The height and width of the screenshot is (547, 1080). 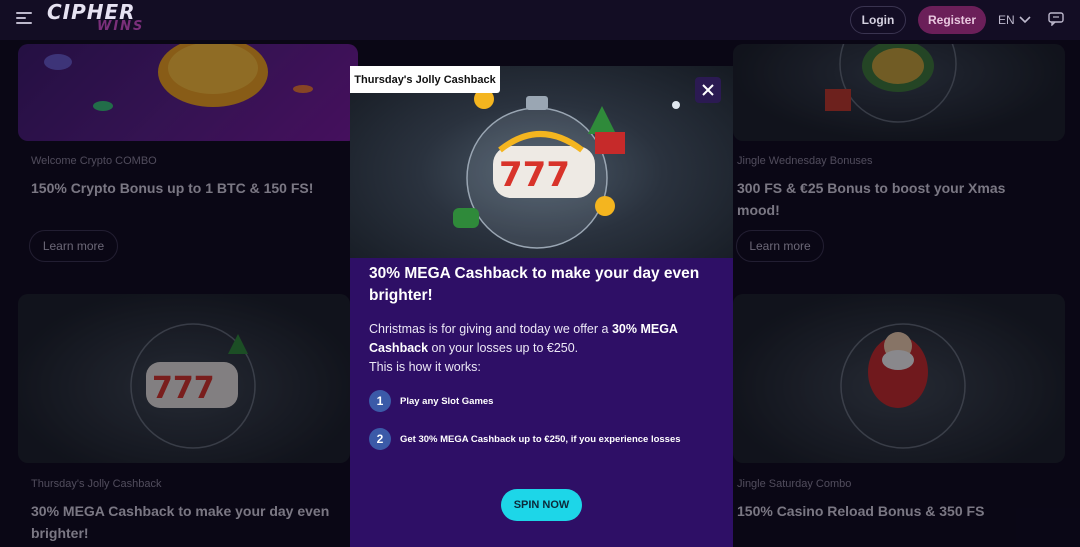 What do you see at coordinates (380, 439) in the screenshot?
I see `step-number: 2` at bounding box center [380, 439].